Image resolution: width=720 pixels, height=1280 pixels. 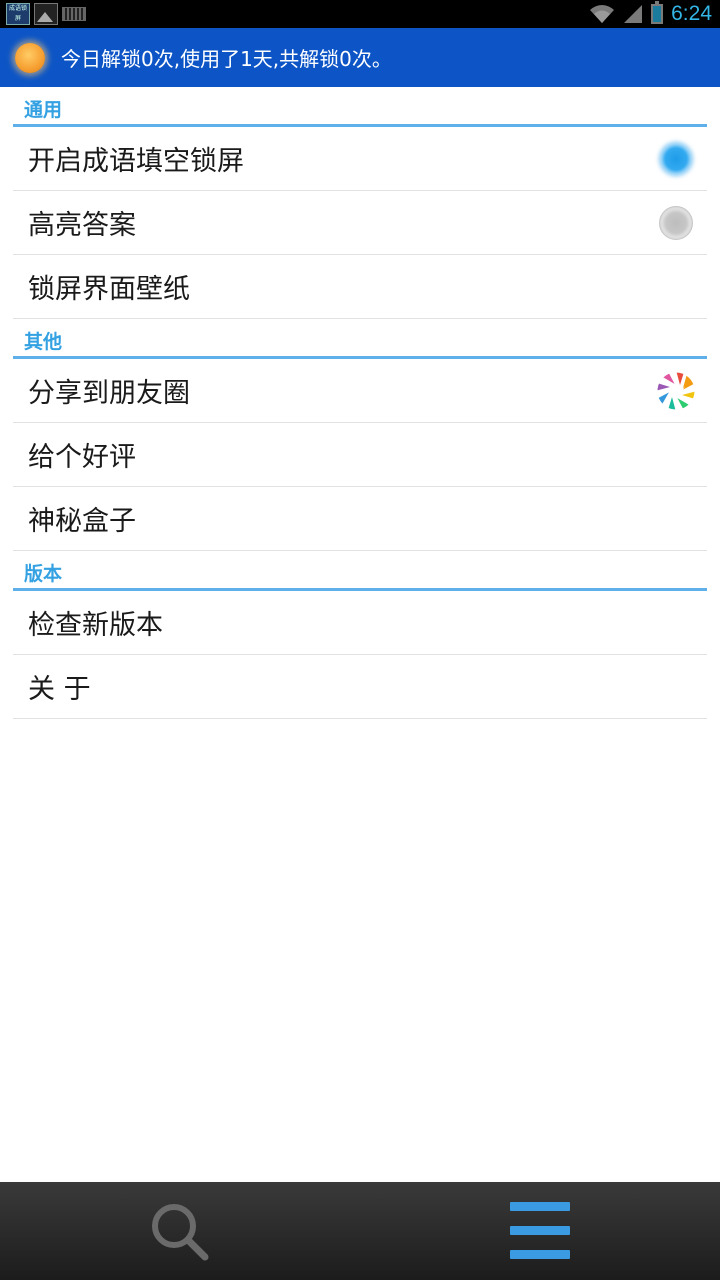 What do you see at coordinates (650, 14) in the screenshot?
I see `status-icons: 6:24` at bounding box center [650, 14].